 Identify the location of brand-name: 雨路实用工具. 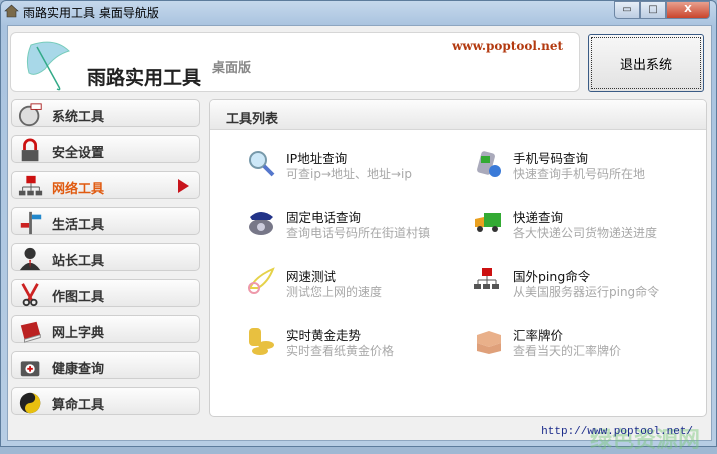
(144, 78).